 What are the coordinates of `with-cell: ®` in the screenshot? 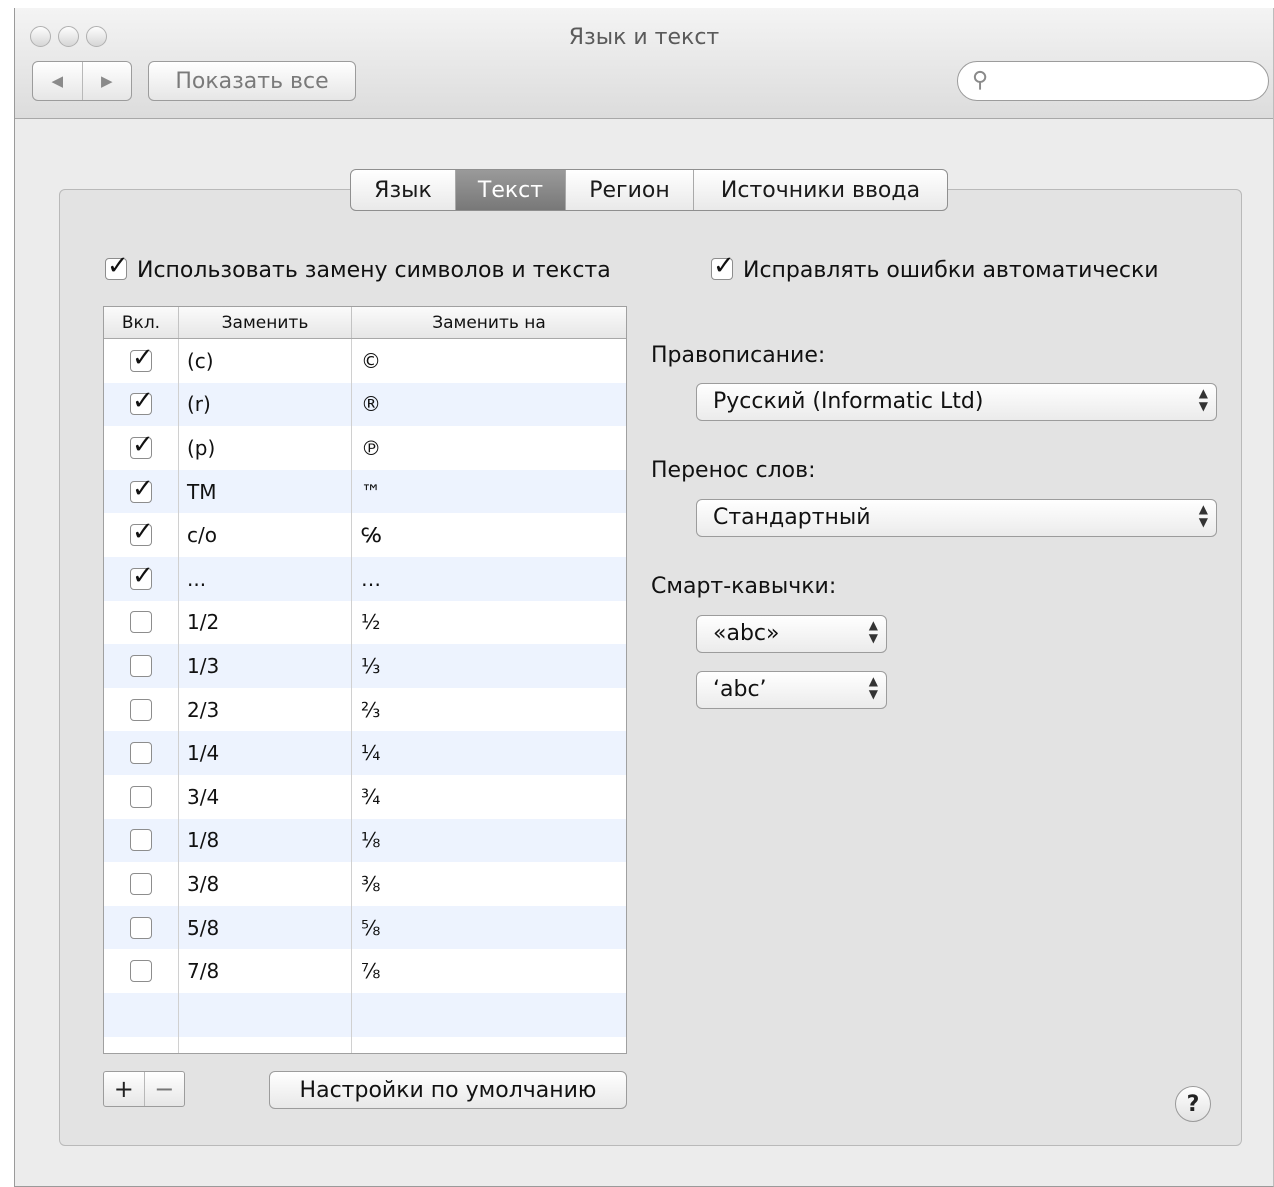 It's located at (366, 404).